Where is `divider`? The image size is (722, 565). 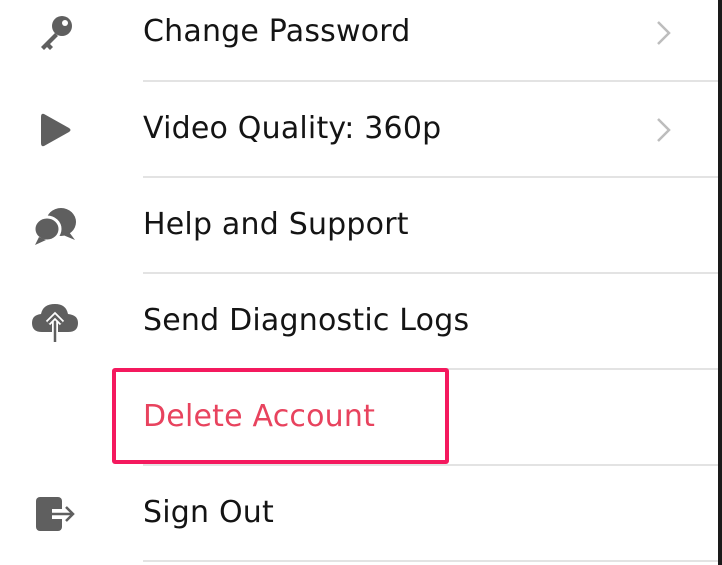 divider is located at coordinates (430, 561).